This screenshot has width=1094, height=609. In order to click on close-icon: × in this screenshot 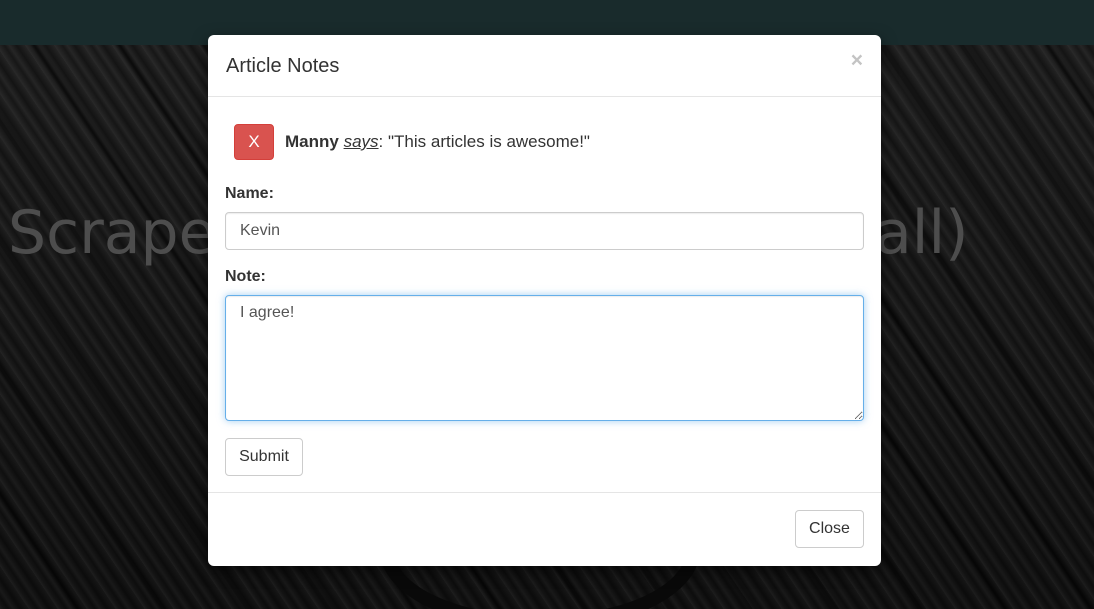, I will do `click(857, 61)`.